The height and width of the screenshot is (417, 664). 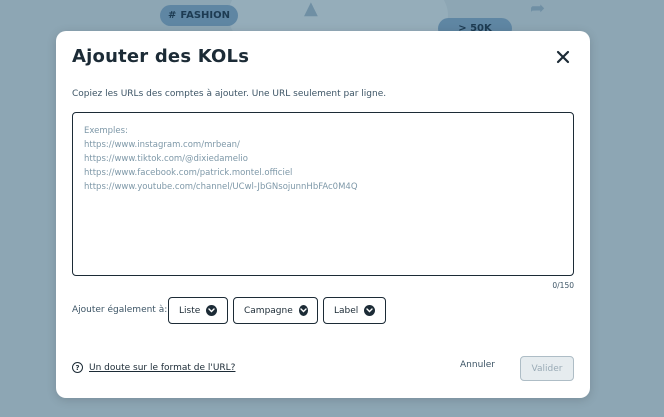 I want to click on also-add-label: Ajouter également à:, so click(x=120, y=310).